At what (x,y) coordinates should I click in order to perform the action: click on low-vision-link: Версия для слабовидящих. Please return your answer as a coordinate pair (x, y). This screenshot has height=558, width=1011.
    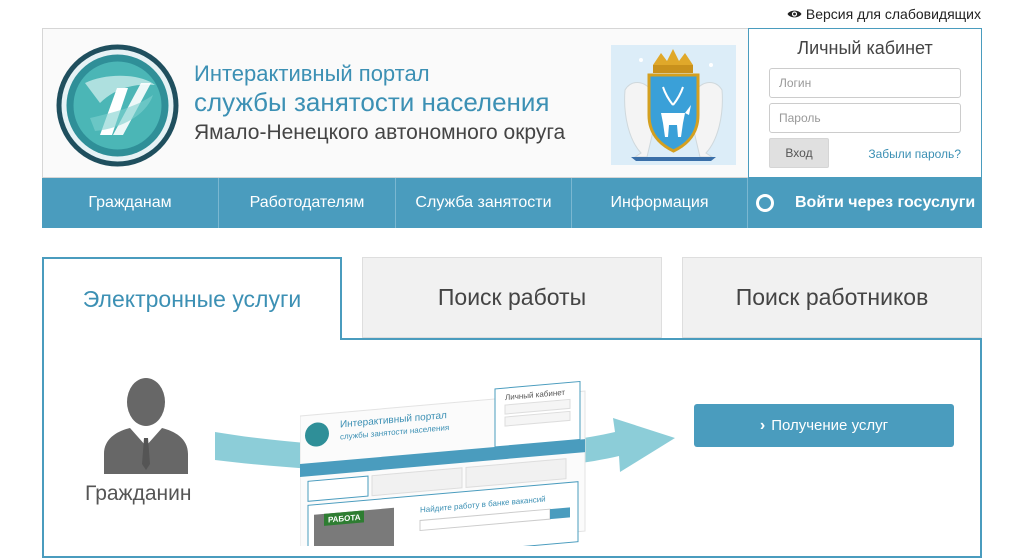
    Looking at the image, I should click on (884, 14).